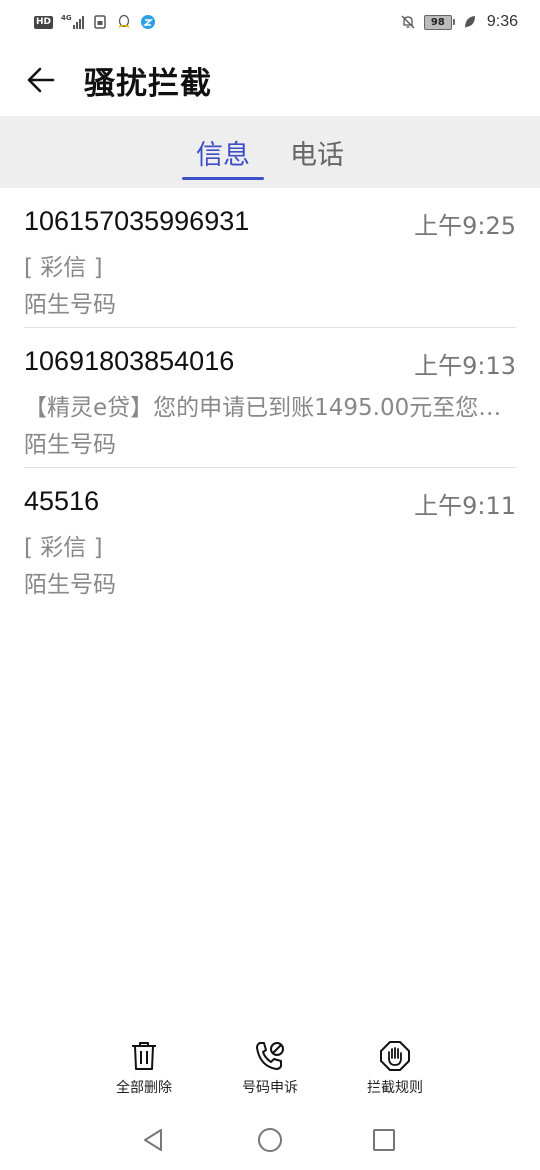 This screenshot has width=540, height=1170. I want to click on tab-active-indicator, so click(223, 178).